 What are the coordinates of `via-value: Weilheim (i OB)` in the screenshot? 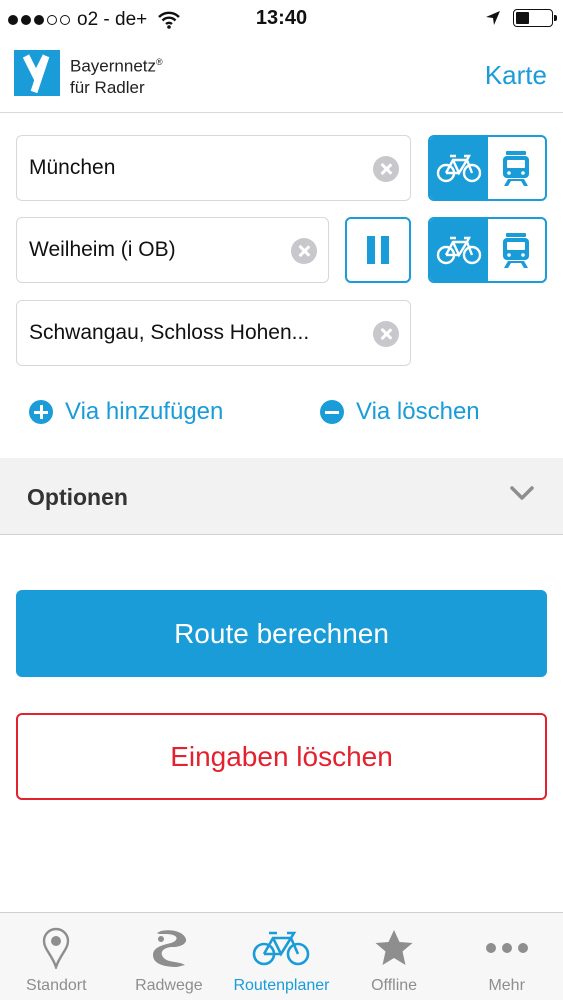 It's located at (102, 249).